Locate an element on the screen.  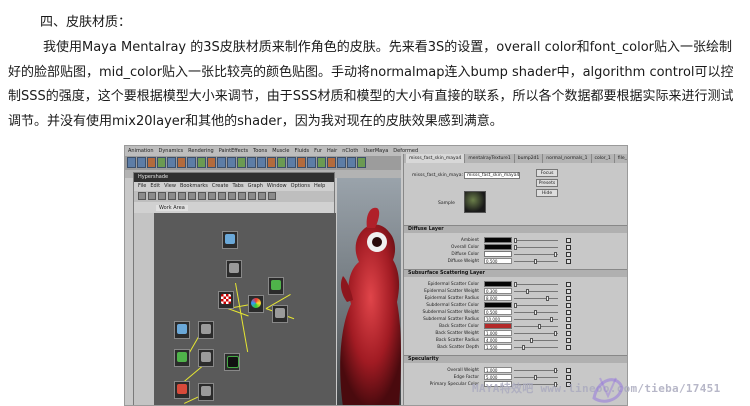
attribute-tab: mentalrayTexture1 is located at coordinates (490, 158).